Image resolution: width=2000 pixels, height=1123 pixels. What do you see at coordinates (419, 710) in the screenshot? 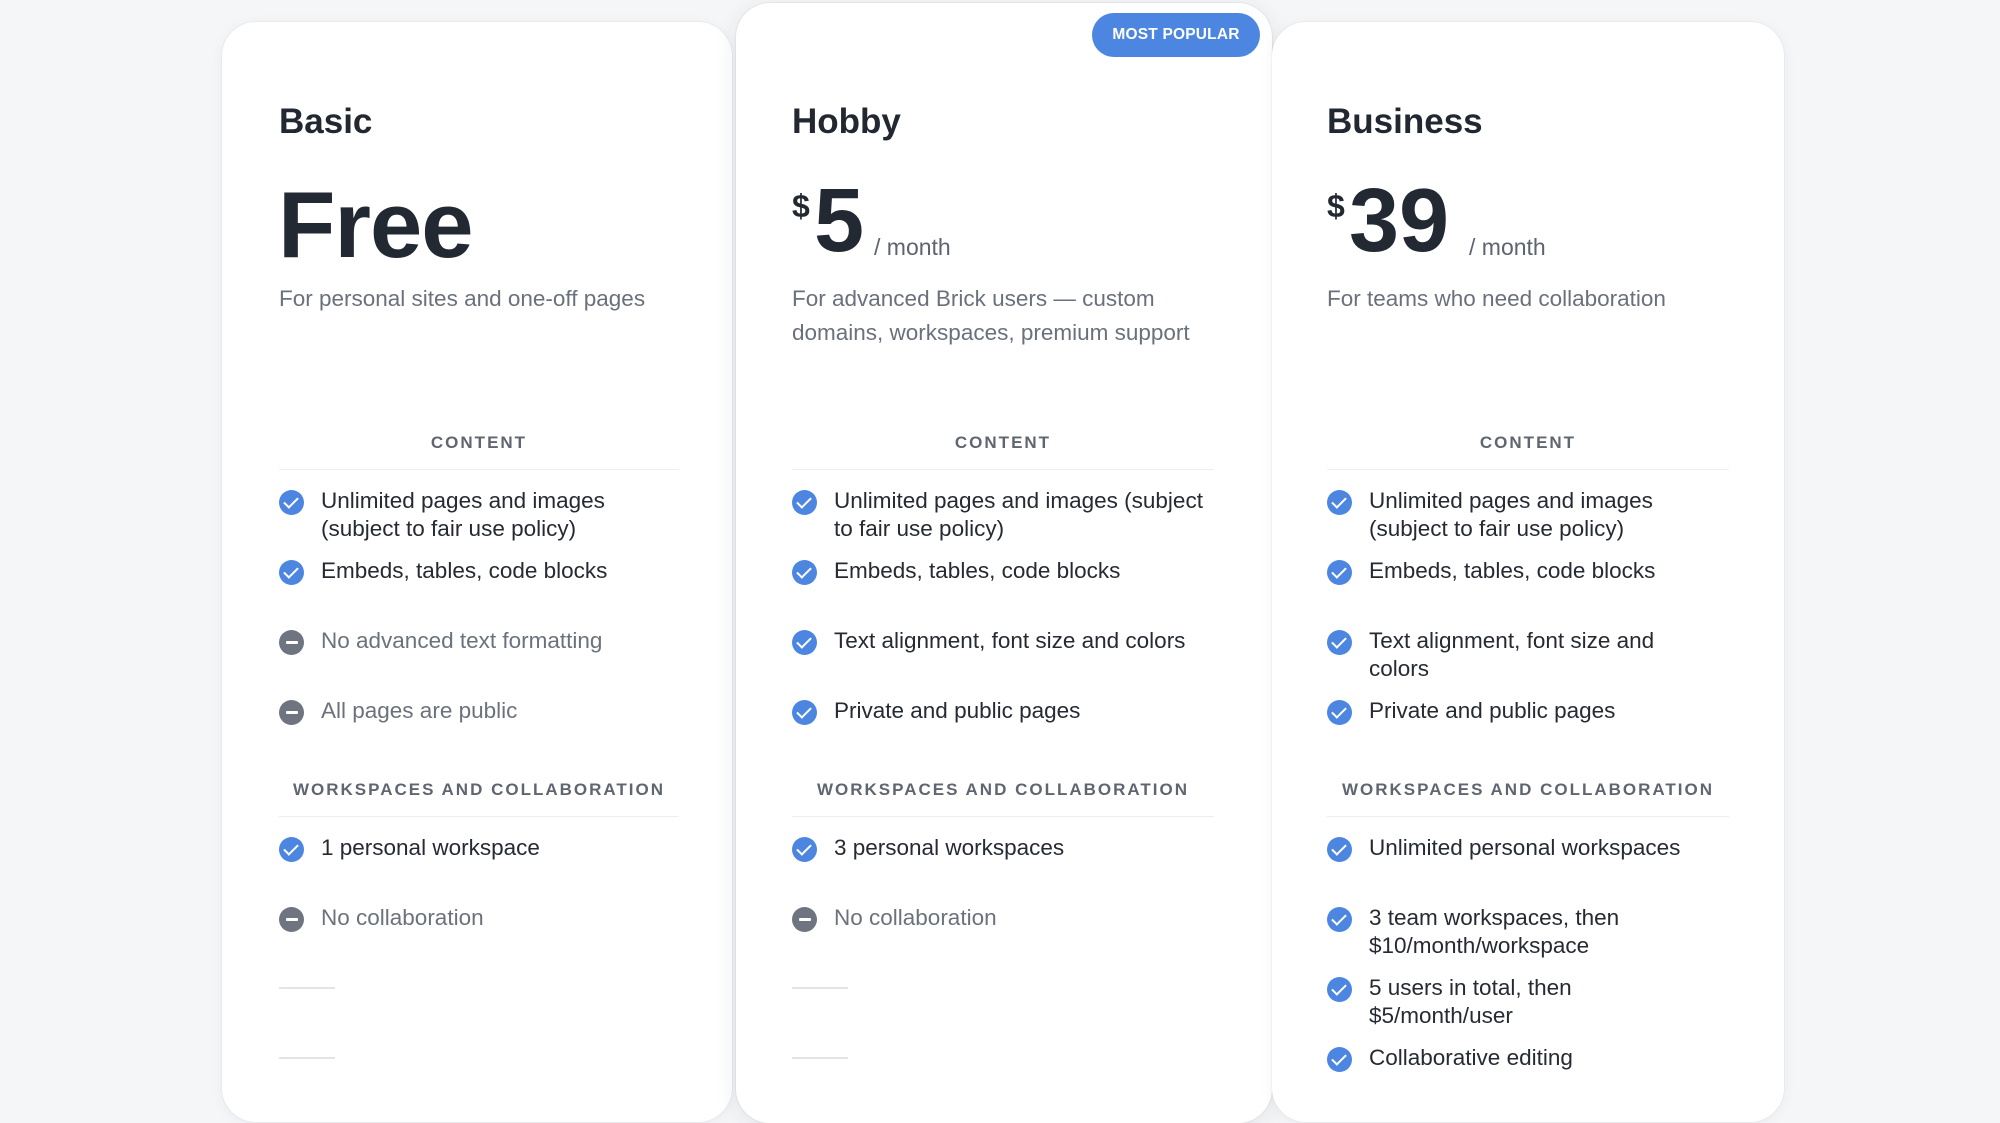
I see `feature-text: All pages are public` at bounding box center [419, 710].